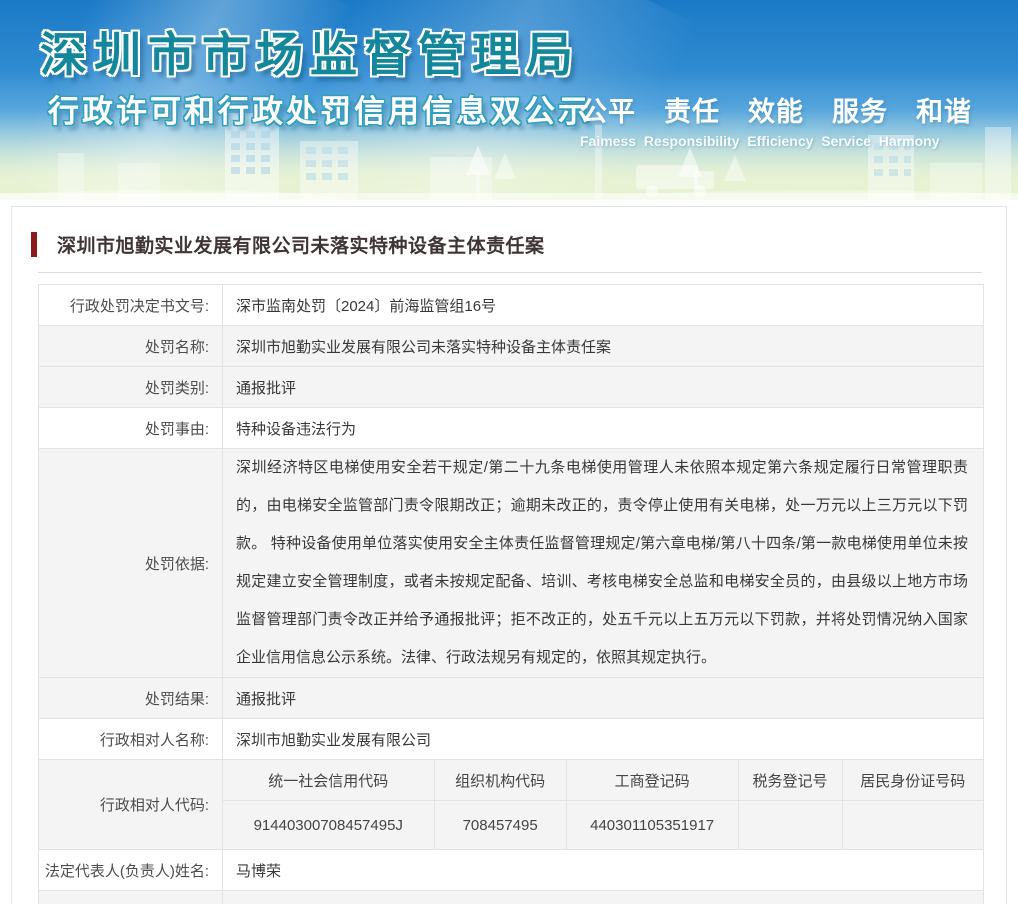  I want to click on row-label: 行政相对人名称:, so click(131, 739).